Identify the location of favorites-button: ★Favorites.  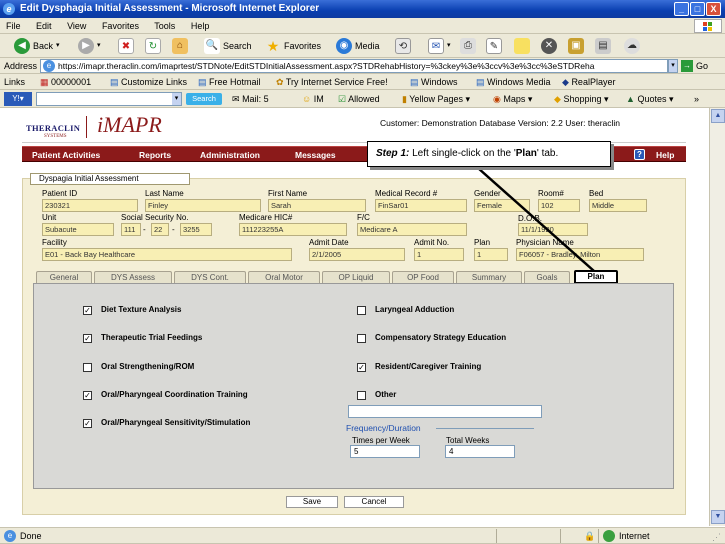
(293, 46).